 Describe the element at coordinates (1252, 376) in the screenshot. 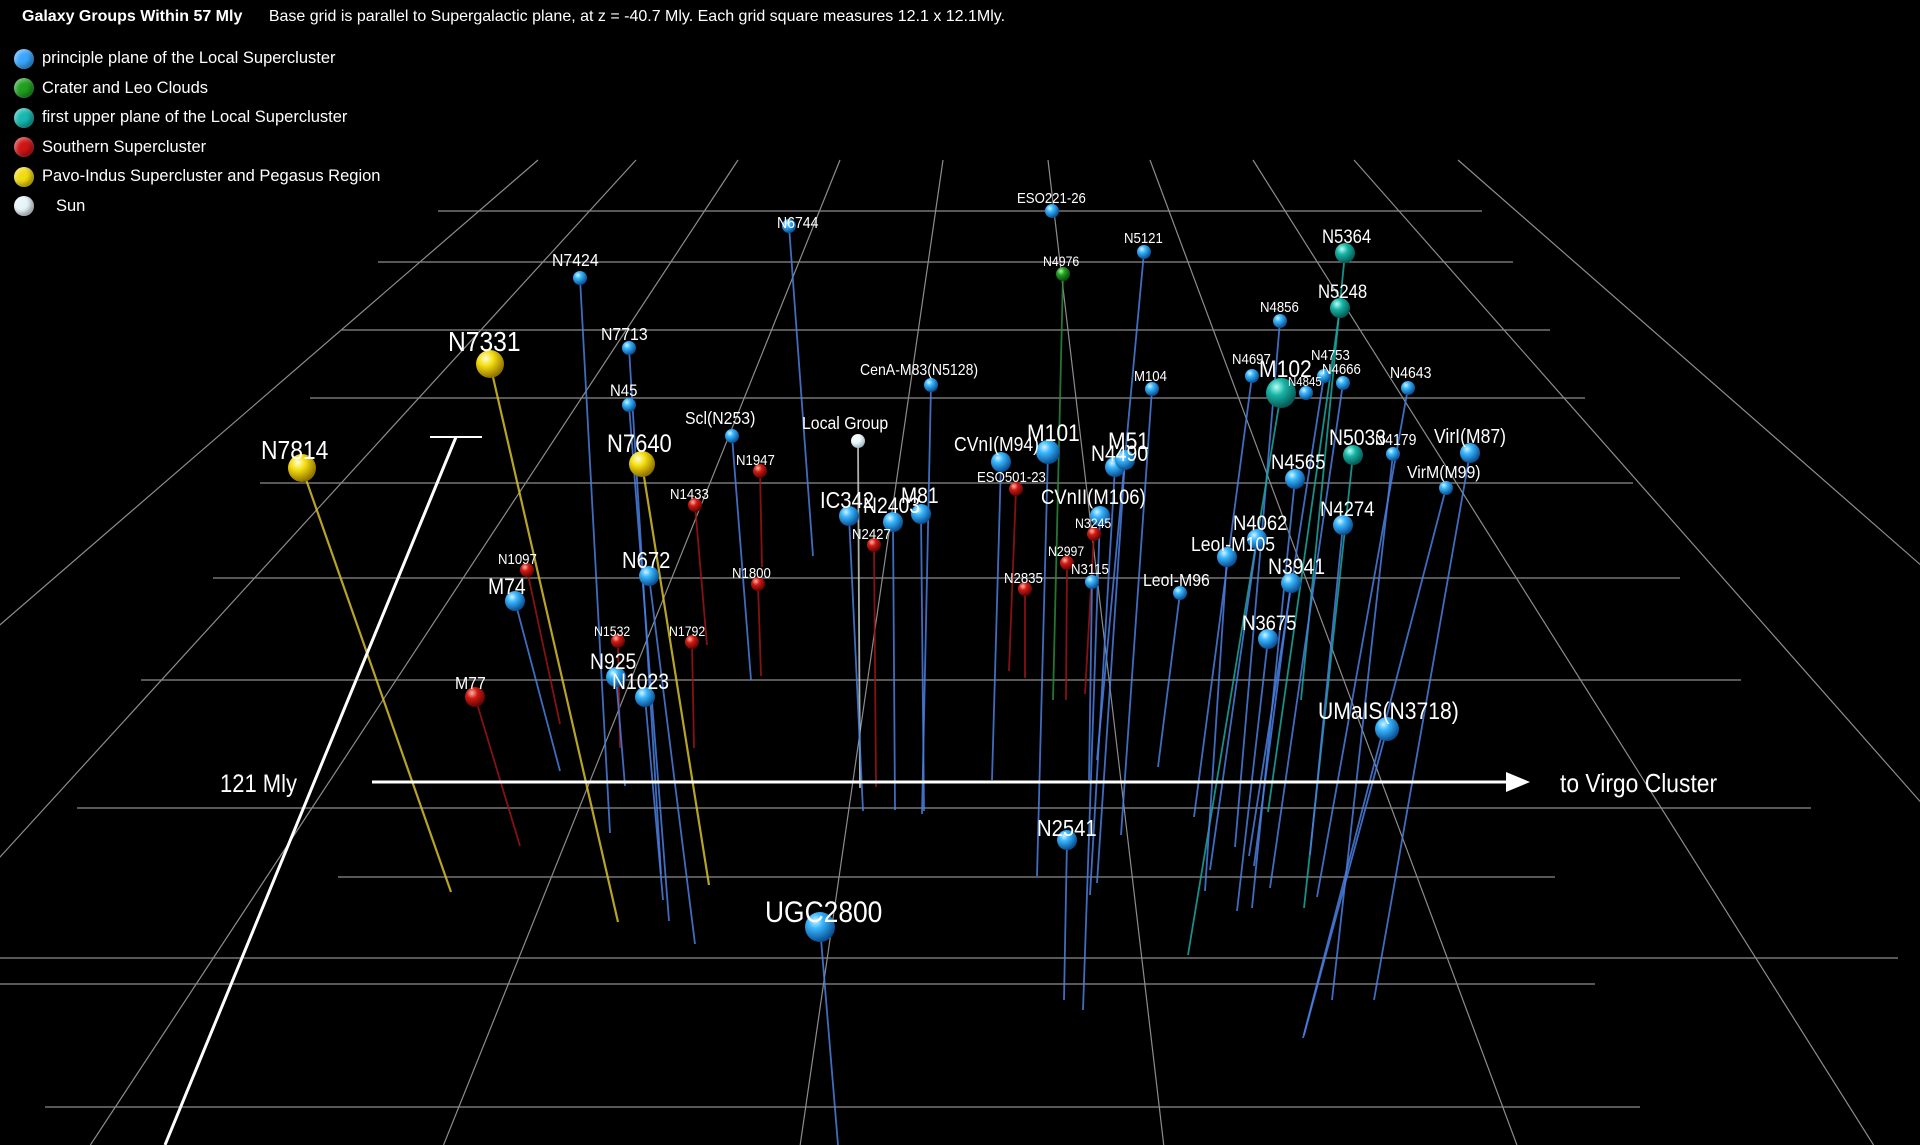

I see `galaxy-n4697-marker` at that location.